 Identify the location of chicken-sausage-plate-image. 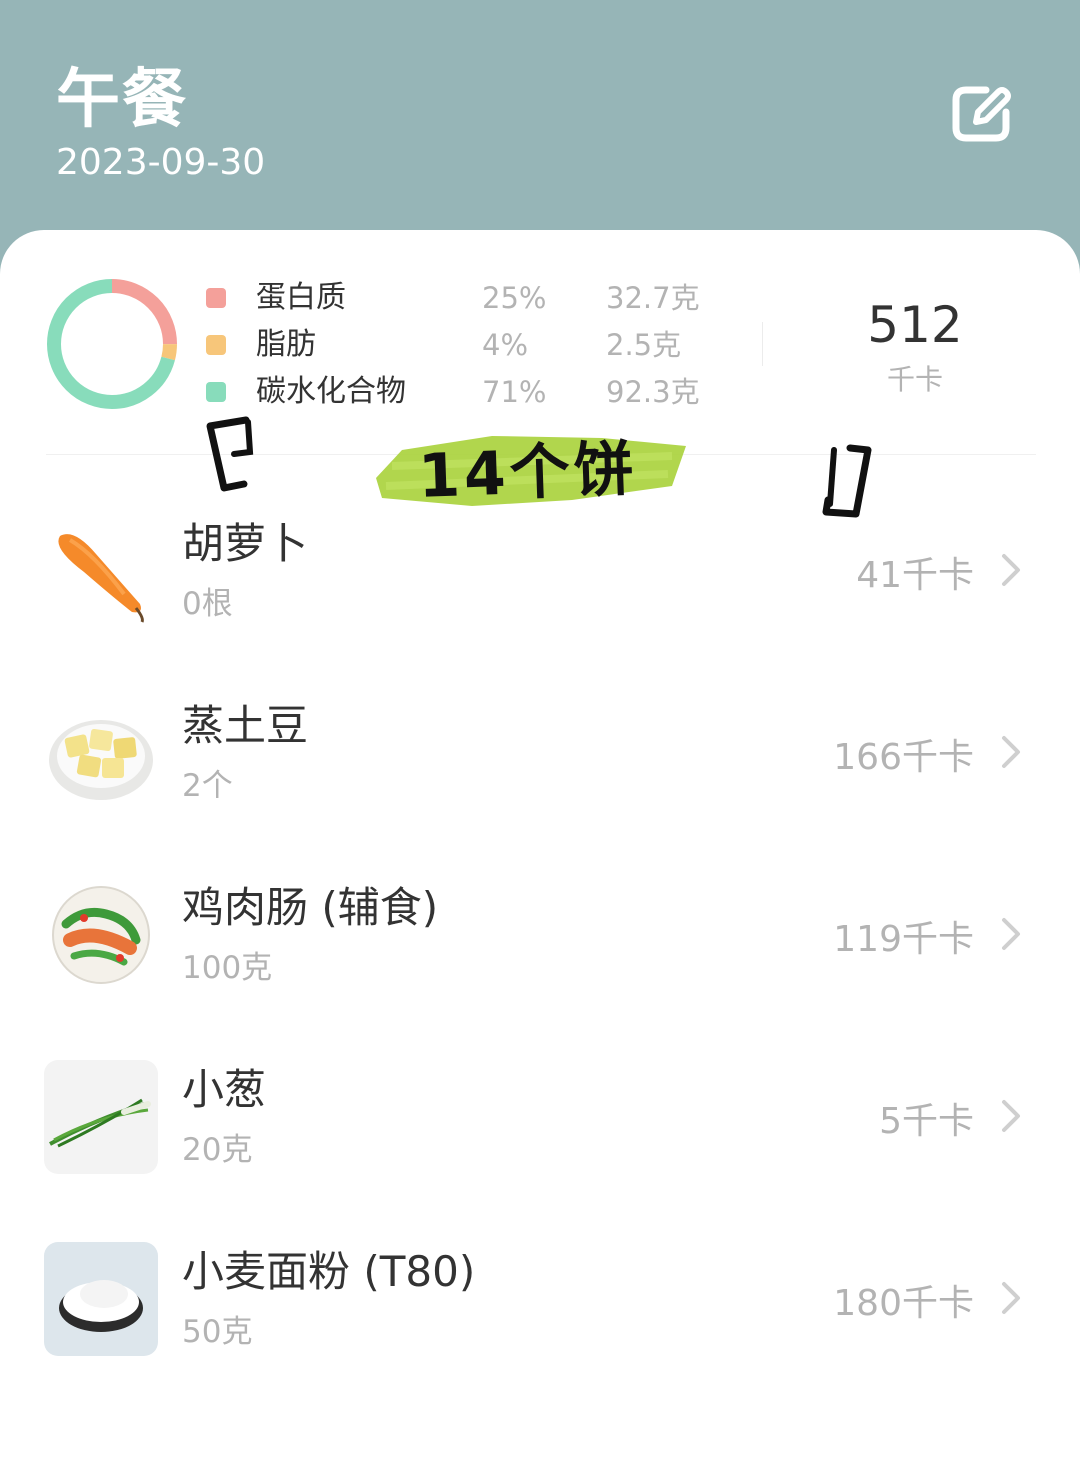
(101, 935).